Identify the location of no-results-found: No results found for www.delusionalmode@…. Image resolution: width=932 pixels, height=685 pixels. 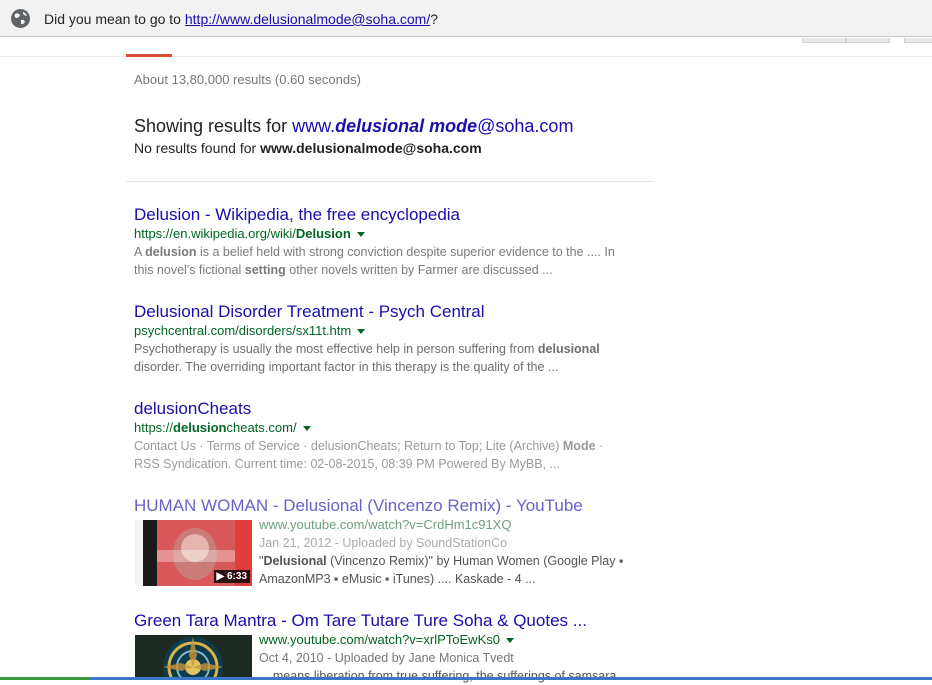
(308, 148).